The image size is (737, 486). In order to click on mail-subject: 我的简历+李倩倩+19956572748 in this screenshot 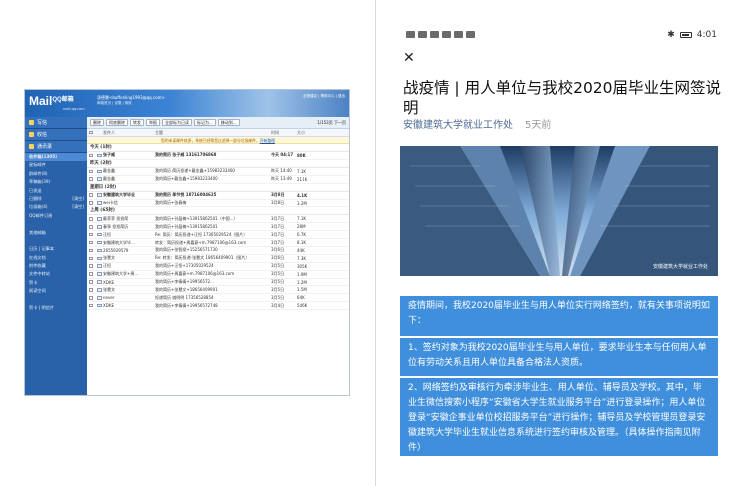, I will do `click(213, 306)`.